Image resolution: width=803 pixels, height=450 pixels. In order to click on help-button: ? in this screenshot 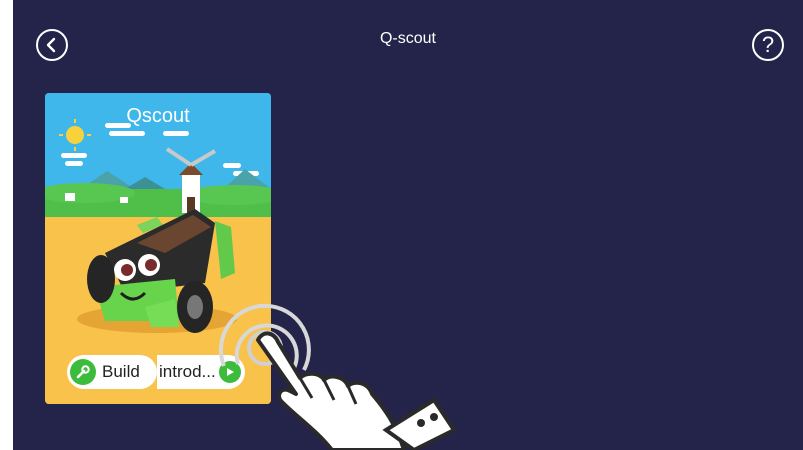, I will do `click(768, 45)`.